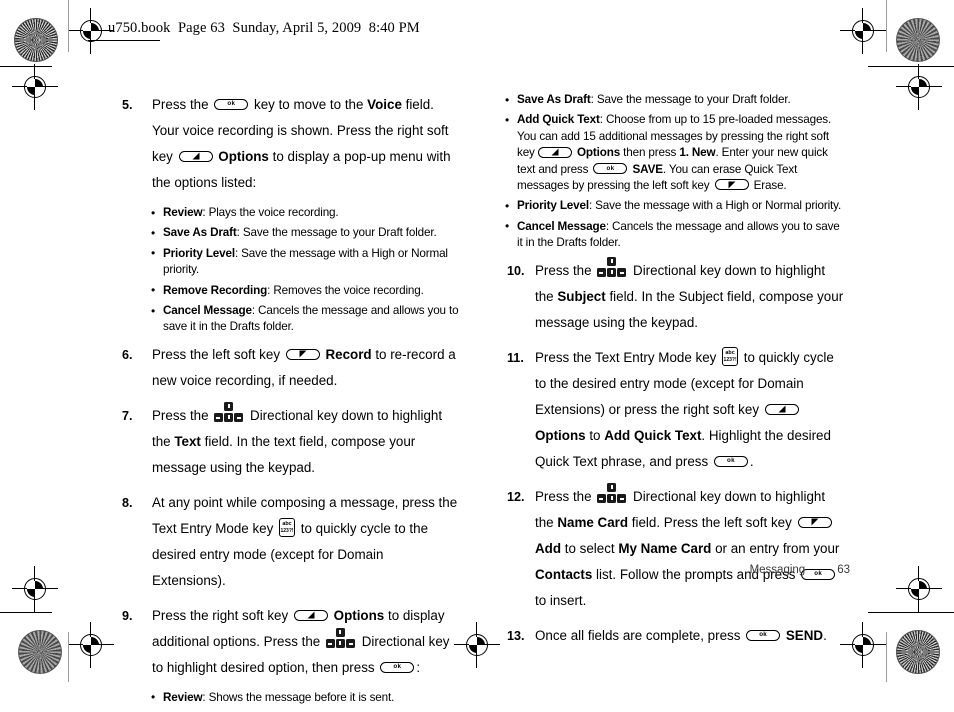 The image size is (954, 712). Describe the element at coordinates (622, 498) in the screenshot. I see `dir-right-arrow` at that location.